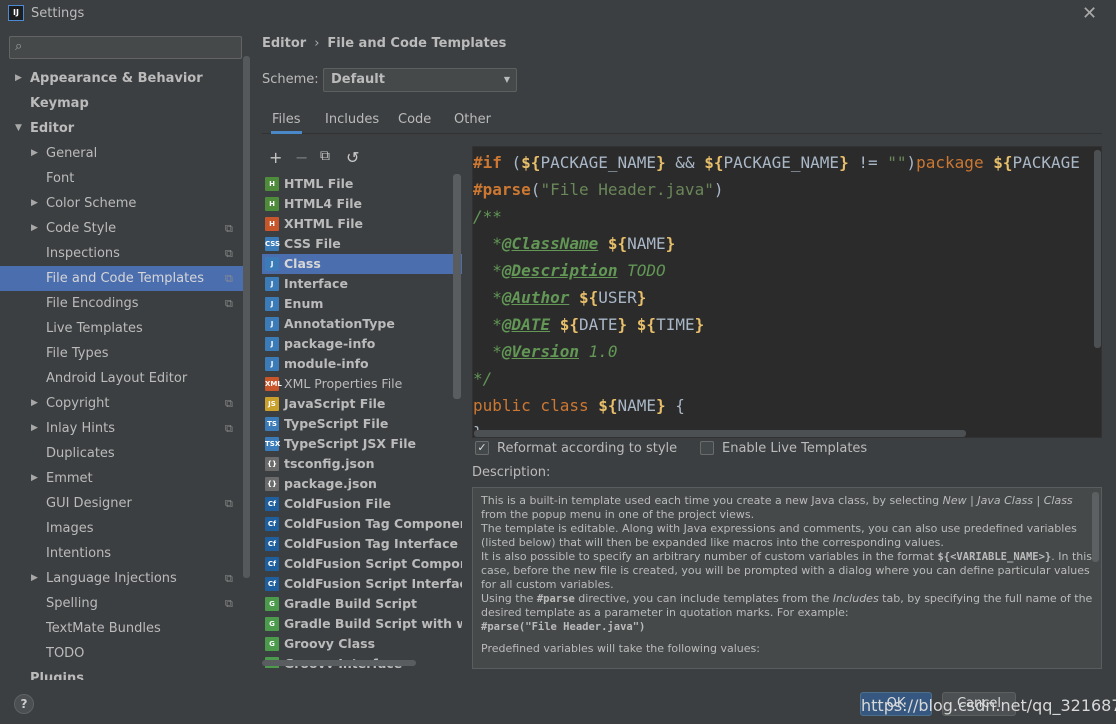  Describe the element at coordinates (125, 303) in the screenshot. I see `sidebar-item-file-encodings: File Encodings ⧉` at that location.